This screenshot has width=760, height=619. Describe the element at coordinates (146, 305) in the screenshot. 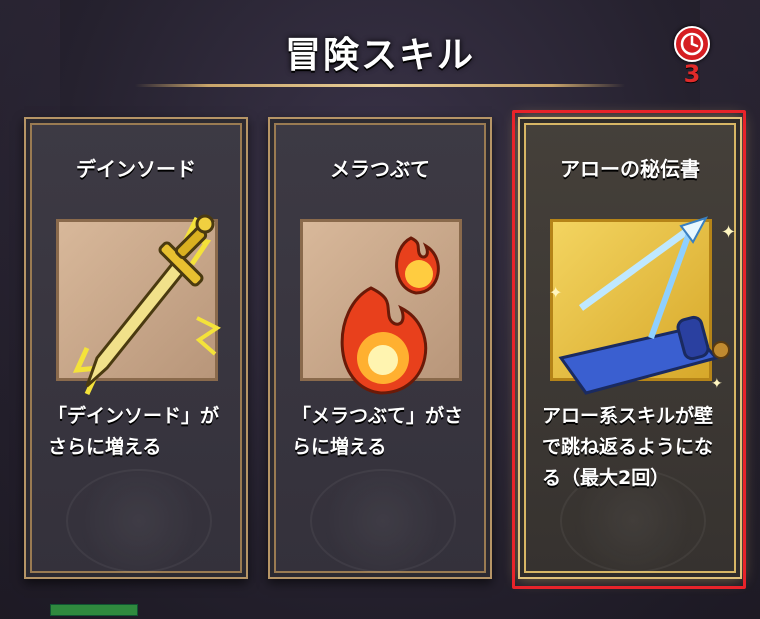

I see `lightning-sword-icon` at that location.